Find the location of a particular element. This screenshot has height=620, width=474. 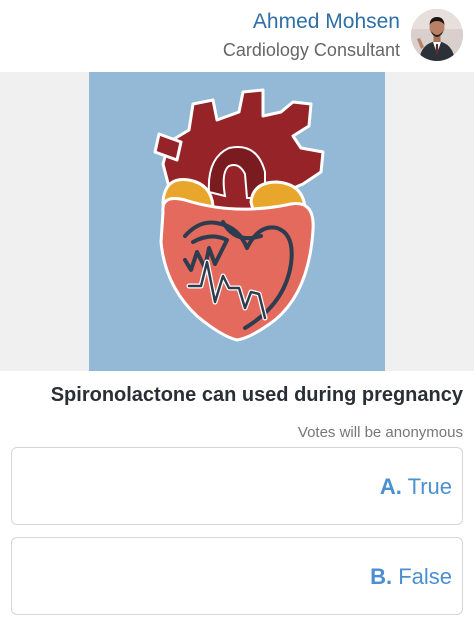

option-b-text: B. False is located at coordinates (411, 577).